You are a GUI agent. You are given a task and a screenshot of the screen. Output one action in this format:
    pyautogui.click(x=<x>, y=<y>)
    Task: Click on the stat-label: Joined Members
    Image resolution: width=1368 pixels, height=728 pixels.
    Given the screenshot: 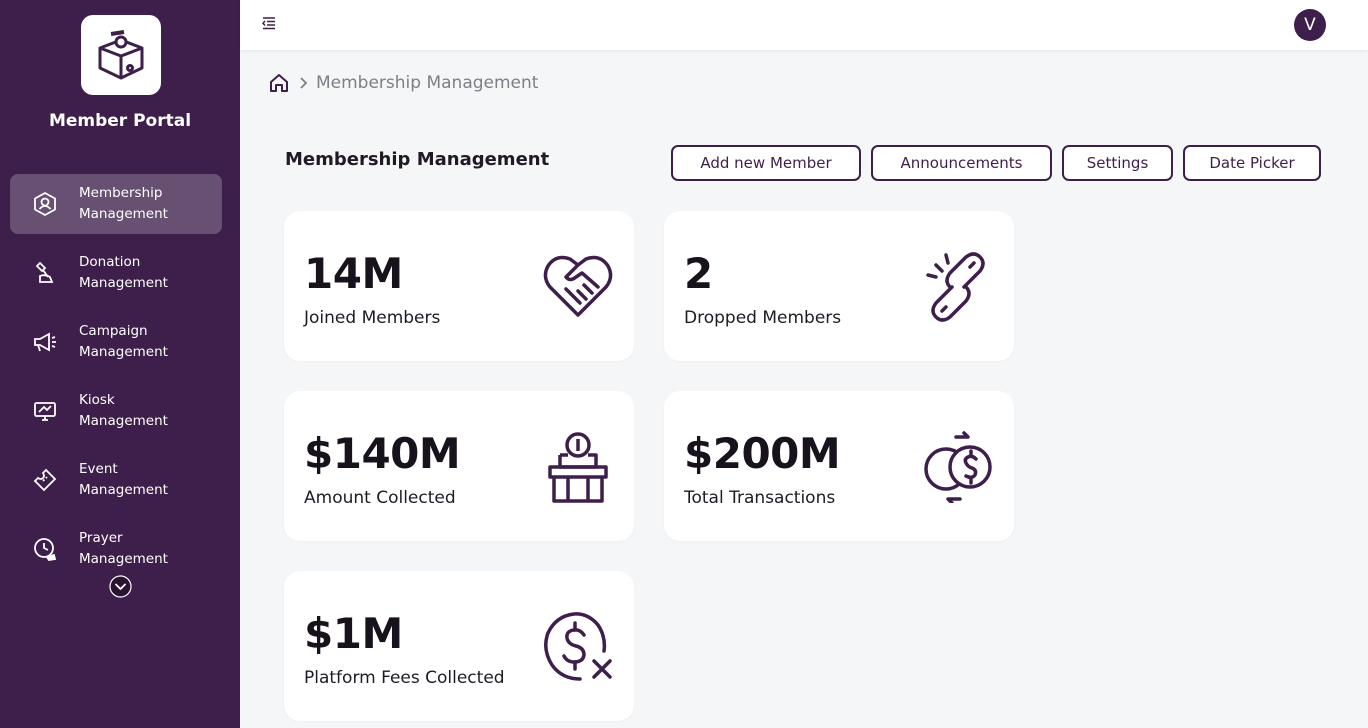 What is the action you would take?
    pyautogui.click(x=372, y=318)
    